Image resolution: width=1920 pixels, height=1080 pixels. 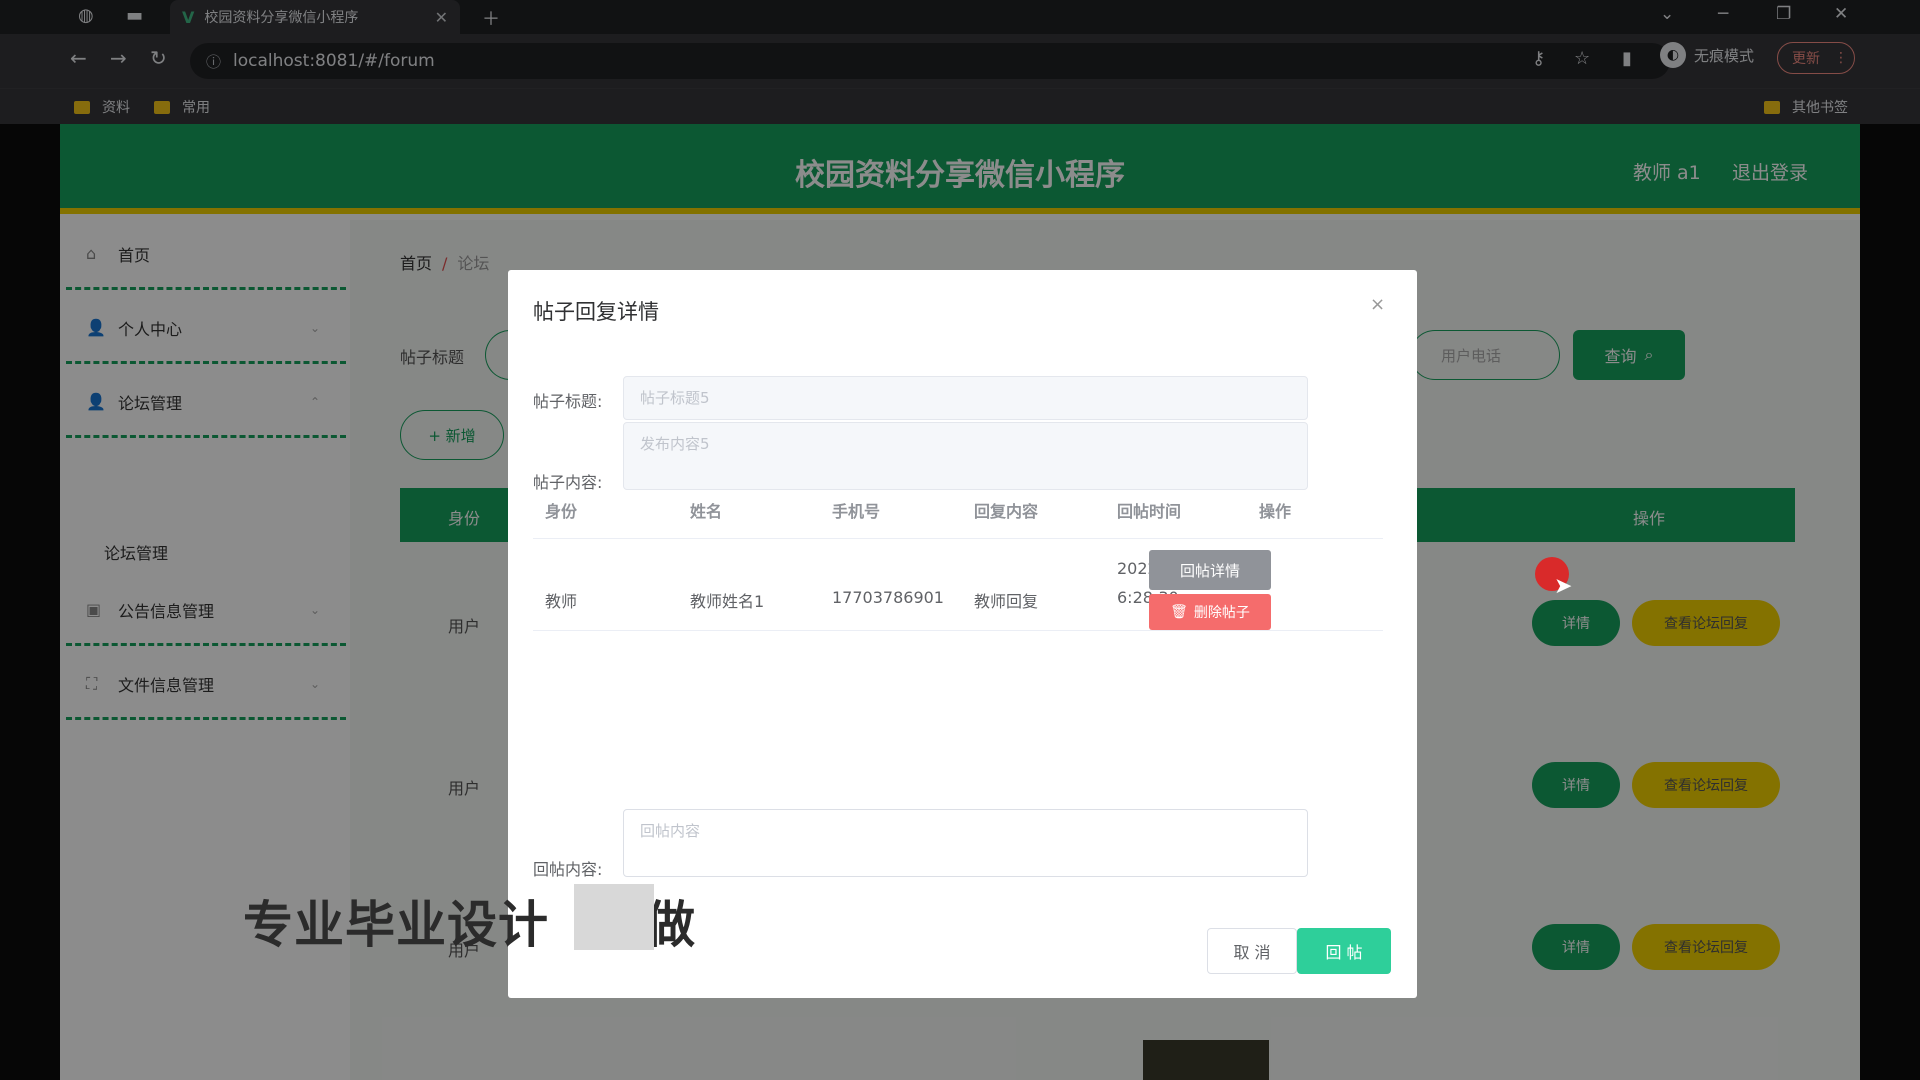 What do you see at coordinates (568, 401) in the screenshot?
I see `post-title-label: 帖子标题:` at bounding box center [568, 401].